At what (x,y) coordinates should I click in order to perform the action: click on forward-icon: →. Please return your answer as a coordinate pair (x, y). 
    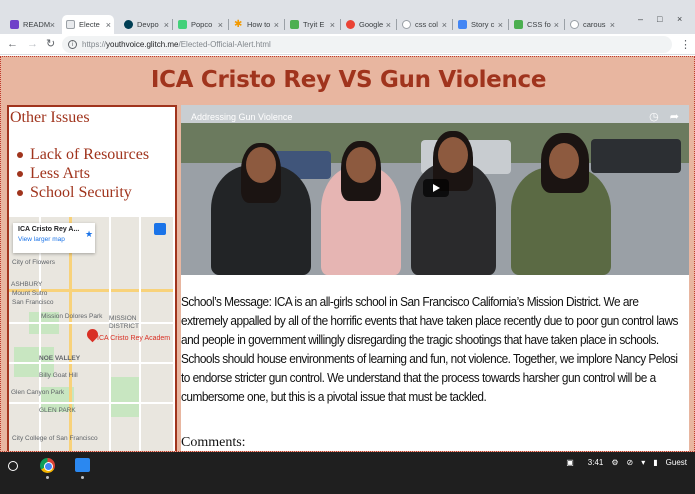
    Looking at the image, I should click on (32, 44).